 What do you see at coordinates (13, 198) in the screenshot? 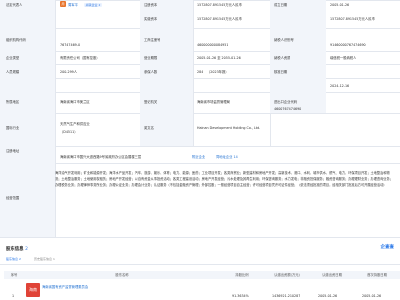
I see `scope-label: 经营范围` at bounding box center [13, 198].